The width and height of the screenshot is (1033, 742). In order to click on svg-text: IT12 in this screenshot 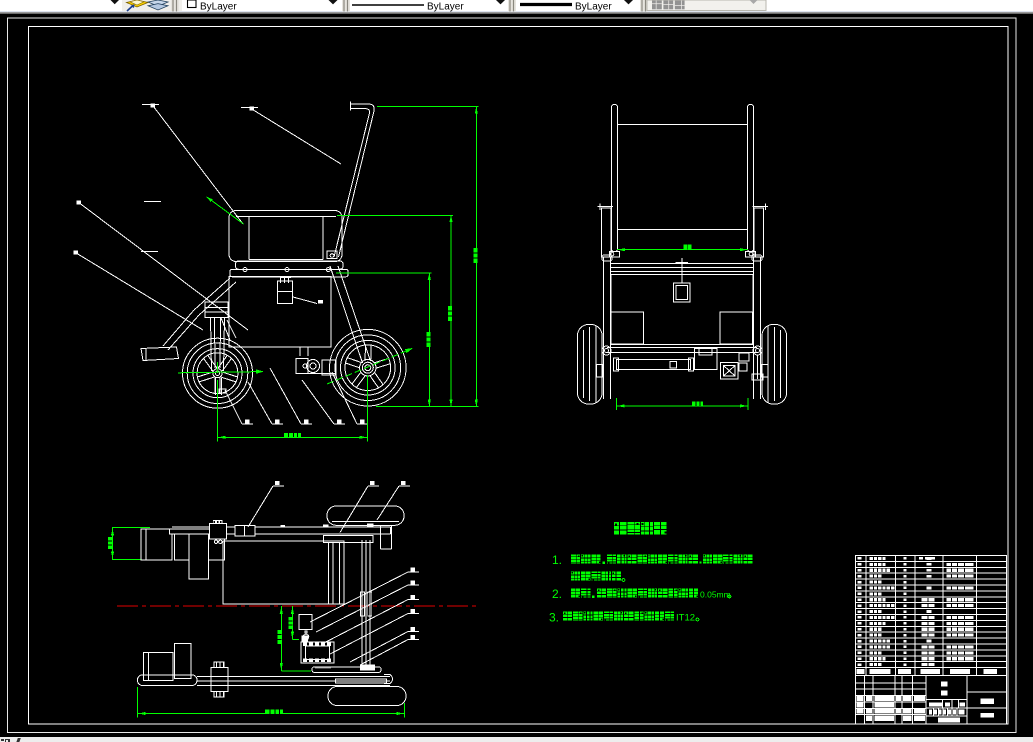, I will do `click(685, 618)`.